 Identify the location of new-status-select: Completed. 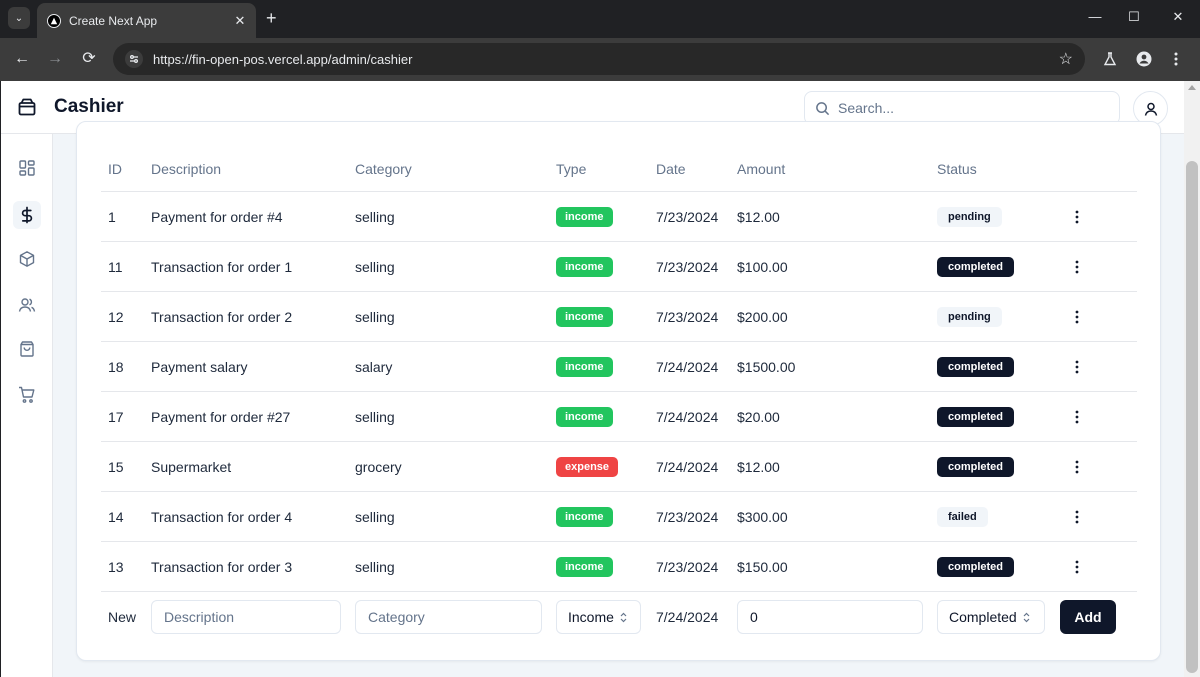
(991, 617).